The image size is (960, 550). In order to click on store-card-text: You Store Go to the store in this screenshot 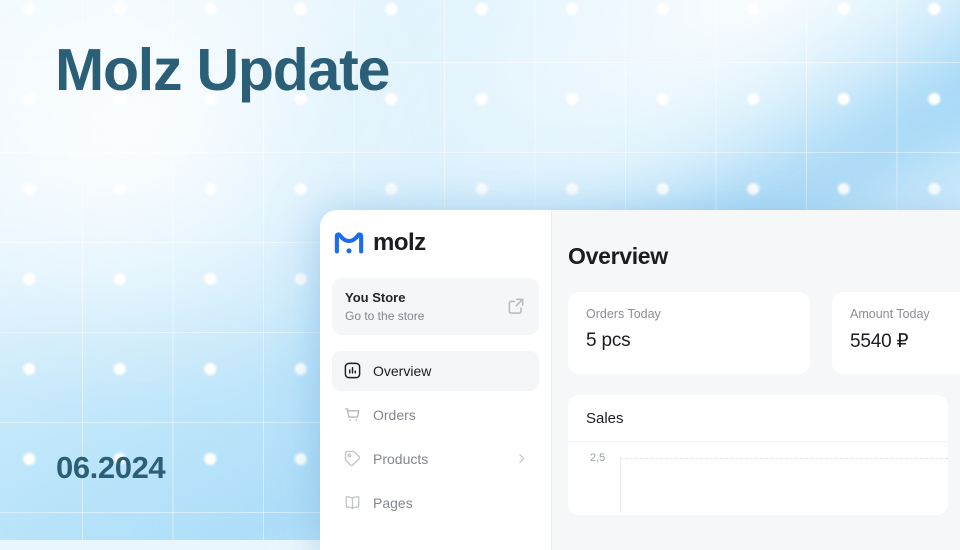, I will do `click(384, 306)`.